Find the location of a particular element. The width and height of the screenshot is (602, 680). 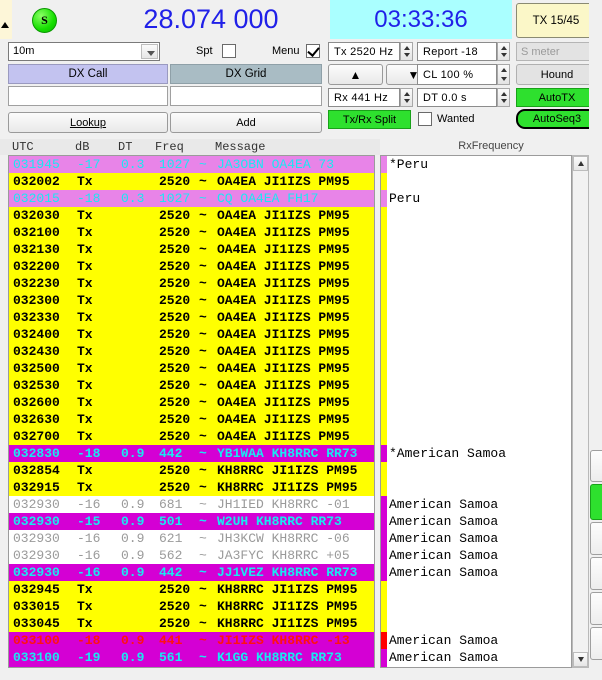

spot-checkbox is located at coordinates (229, 51).